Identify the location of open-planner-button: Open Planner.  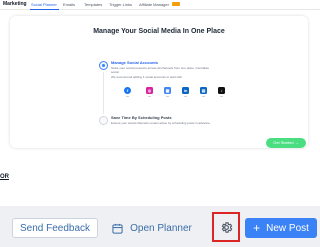
(152, 228).